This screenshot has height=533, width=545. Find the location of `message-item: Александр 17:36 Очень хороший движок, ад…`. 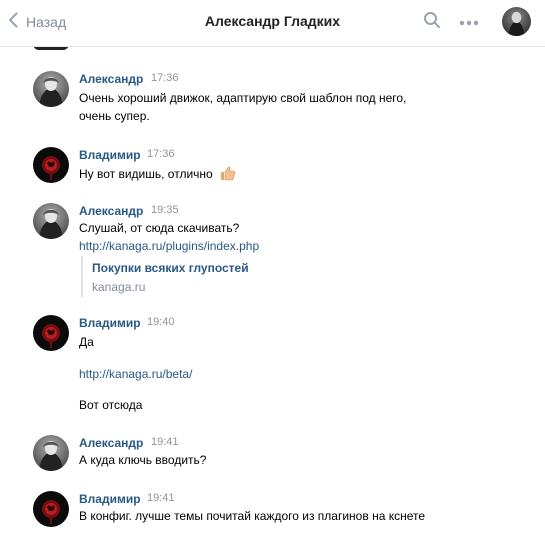

message-item: Александр 17:36 Очень хороший движок, ад… is located at coordinates (272, 101).